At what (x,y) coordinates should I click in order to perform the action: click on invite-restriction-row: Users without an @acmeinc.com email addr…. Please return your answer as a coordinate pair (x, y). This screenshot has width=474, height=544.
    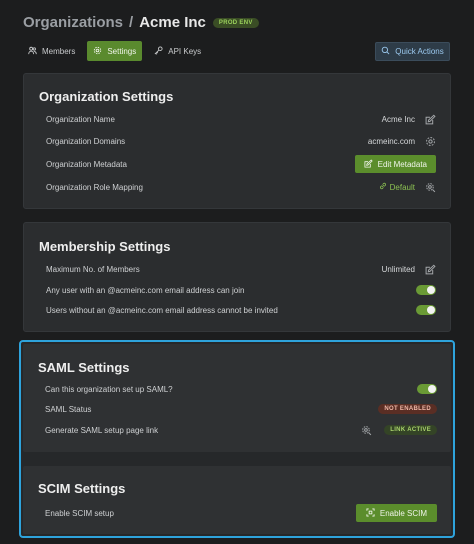
    Looking at the image, I should click on (241, 310).